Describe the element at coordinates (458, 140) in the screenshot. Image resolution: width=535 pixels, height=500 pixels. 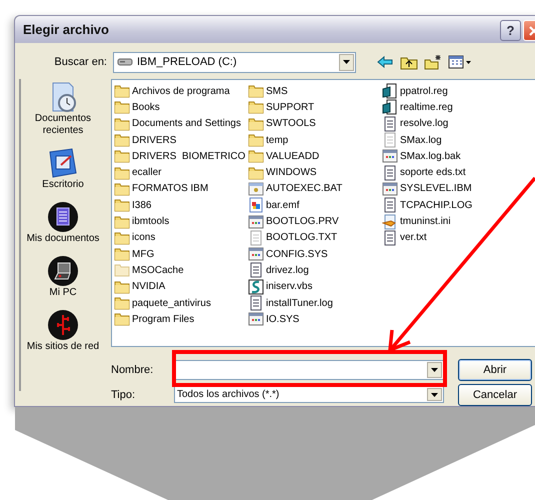
I see `file-item: SMax.log` at that location.